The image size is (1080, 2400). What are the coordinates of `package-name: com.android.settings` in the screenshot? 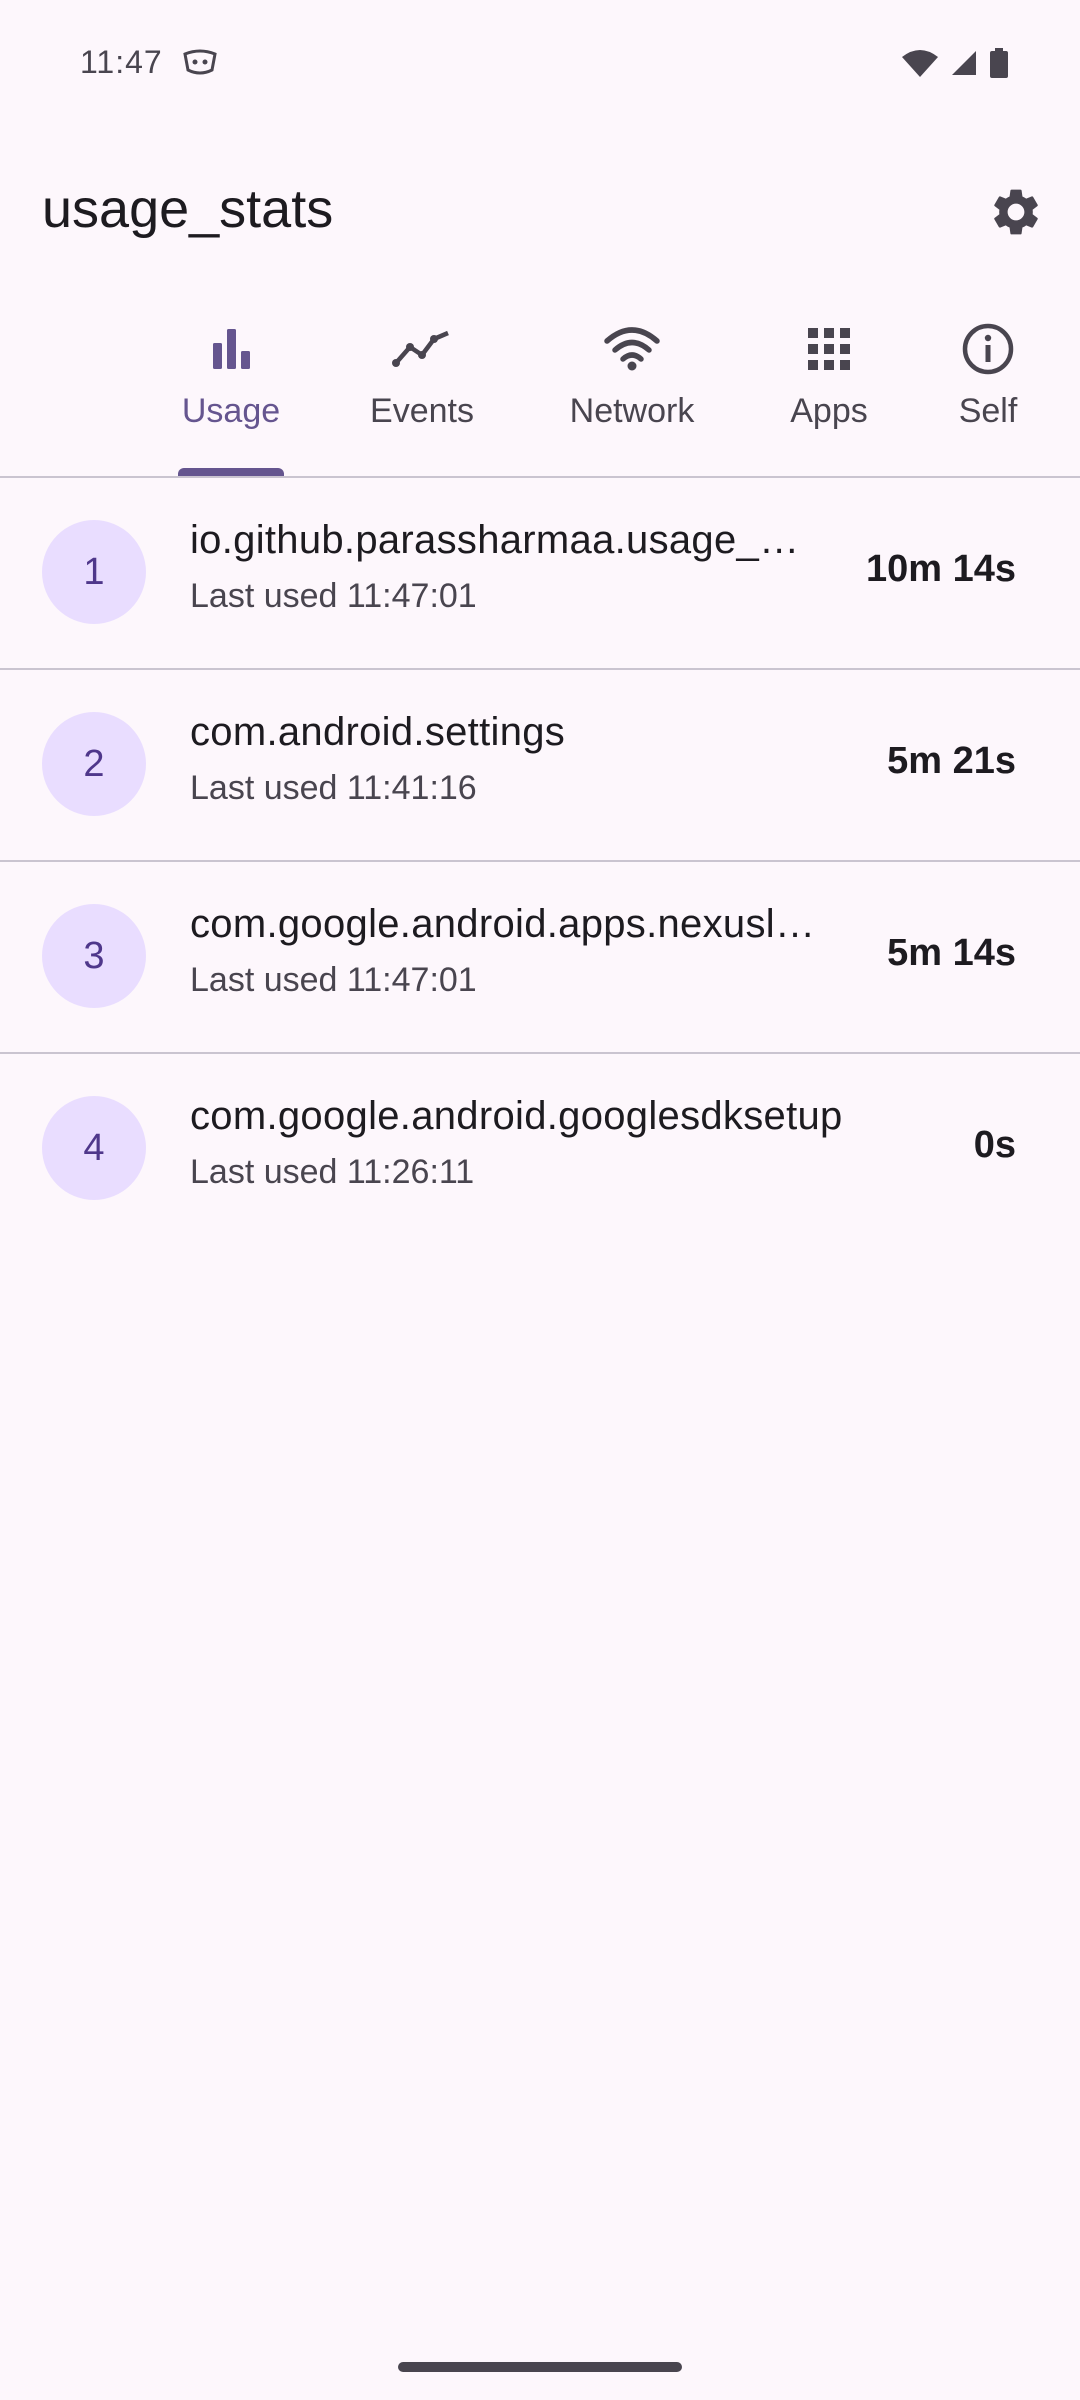 It's located at (378, 732).